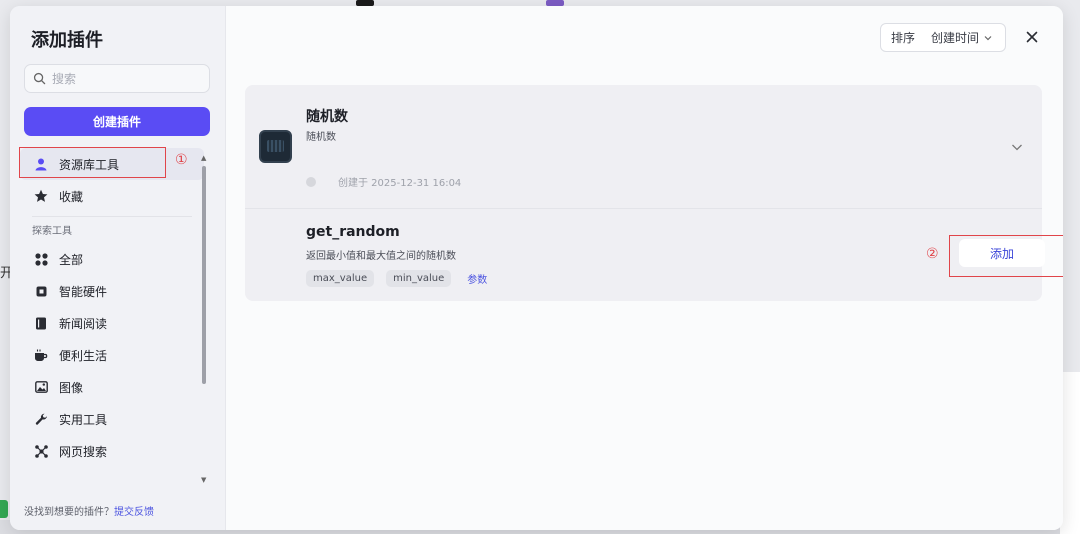 The height and width of the screenshot is (534, 1080). I want to click on sort-label: 排序, so click(903, 38).